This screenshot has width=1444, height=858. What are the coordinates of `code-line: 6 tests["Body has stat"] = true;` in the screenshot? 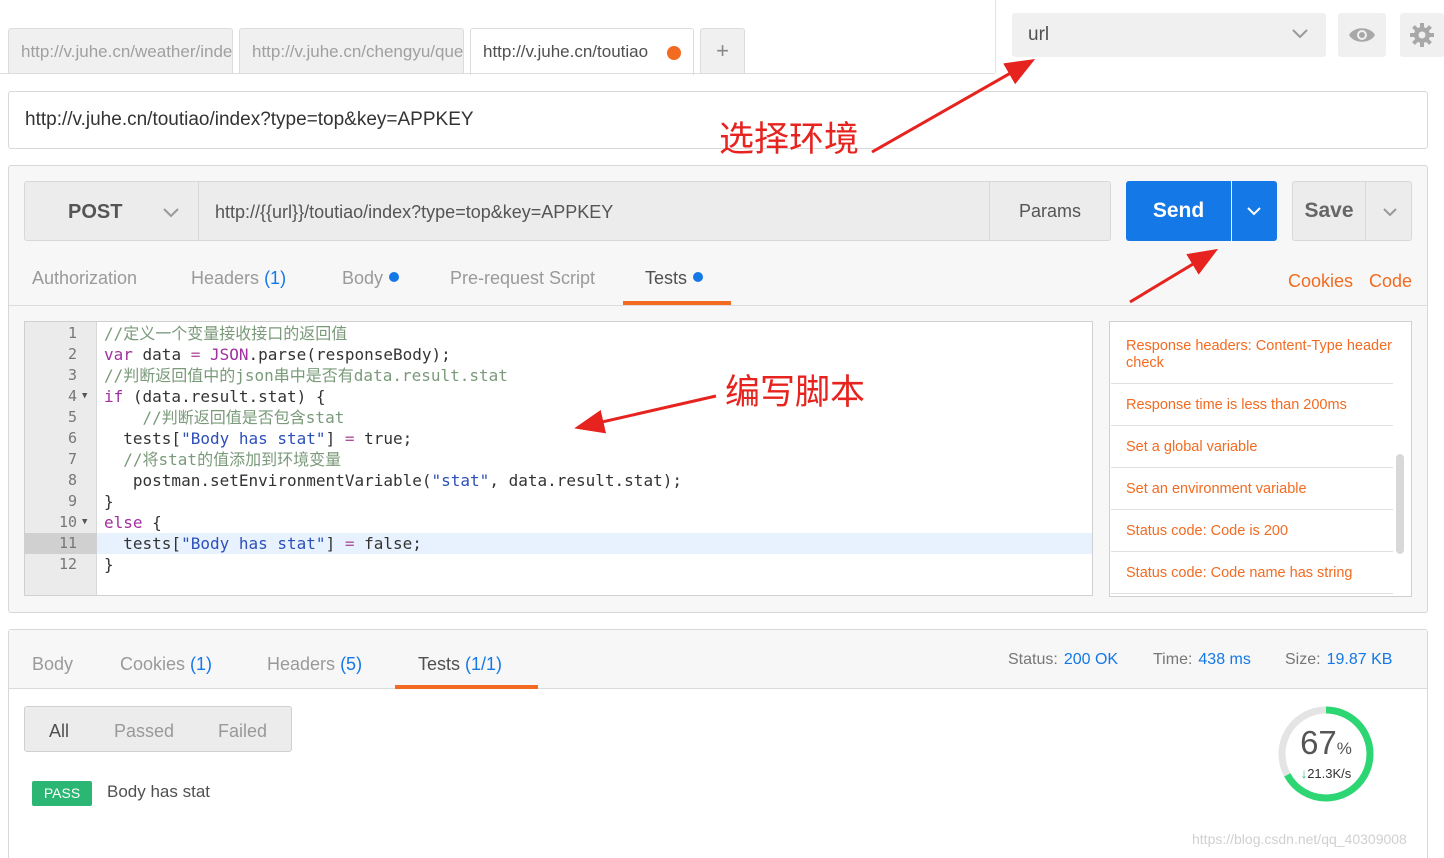 It's located at (558, 438).